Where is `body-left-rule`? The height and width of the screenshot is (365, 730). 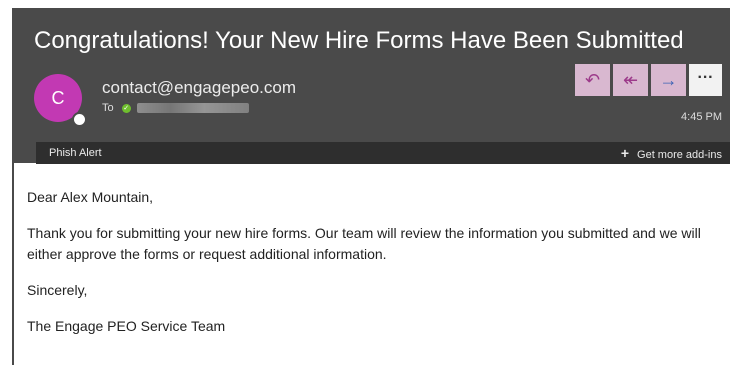
body-left-rule is located at coordinates (13, 264).